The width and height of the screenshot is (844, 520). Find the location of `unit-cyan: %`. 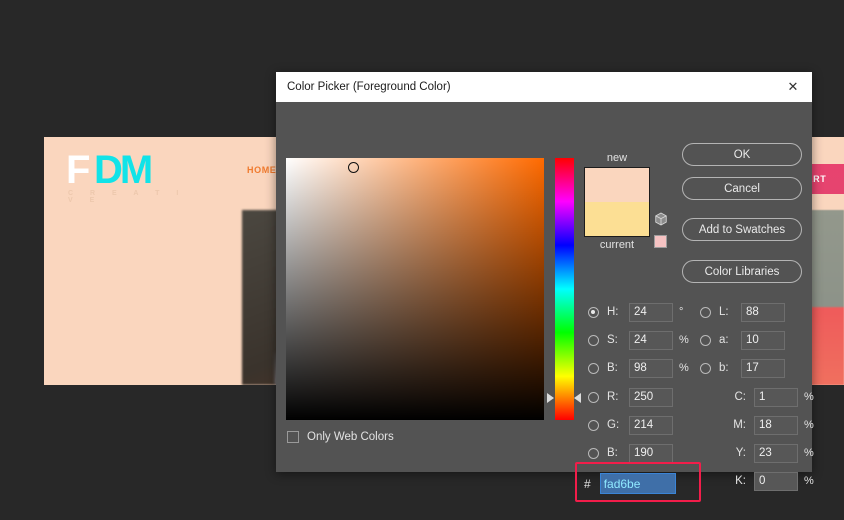

unit-cyan: % is located at coordinates (809, 397).